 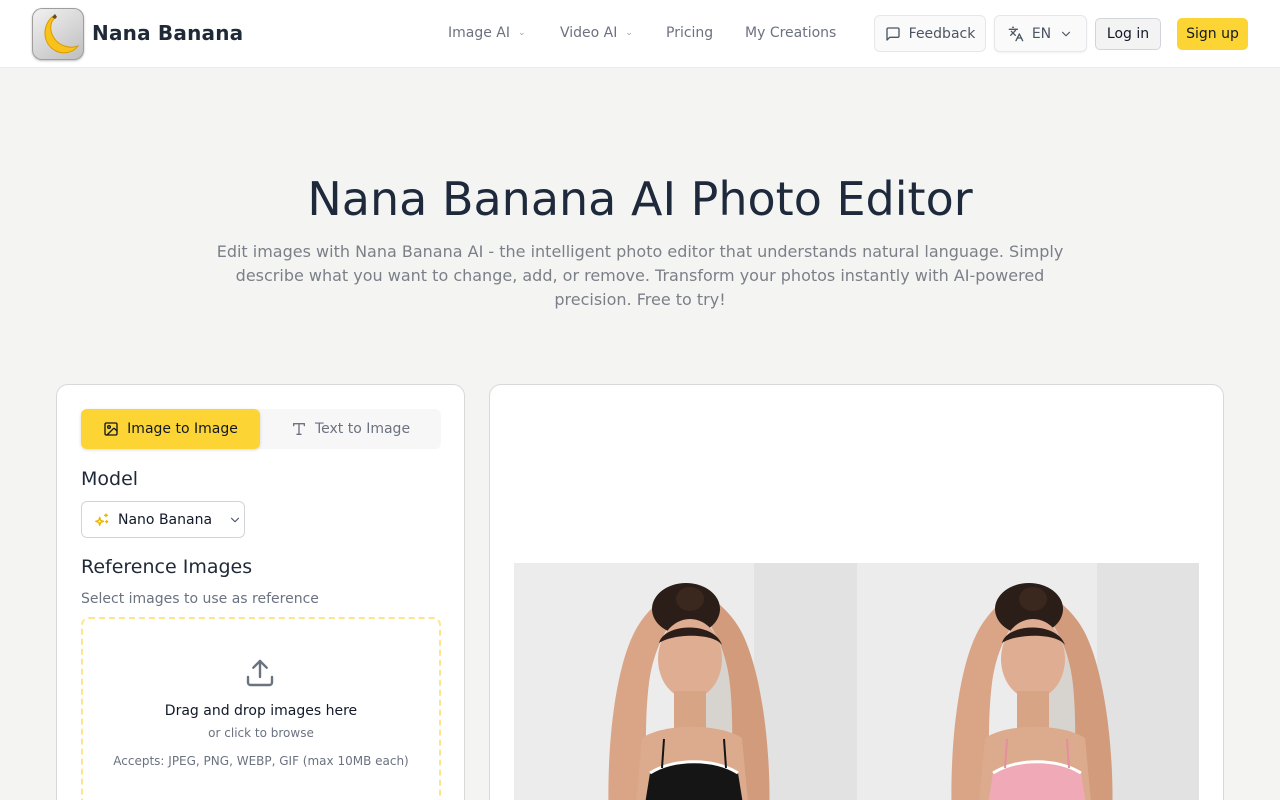 I want to click on after-photo, so click(x=1028, y=681).